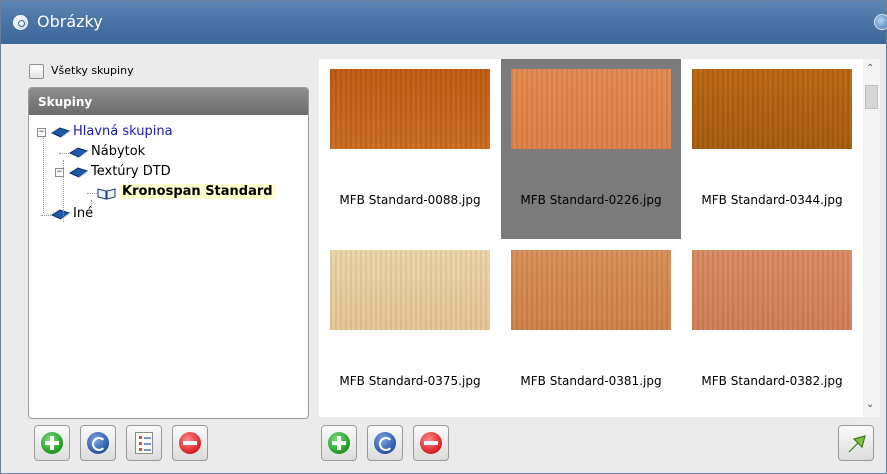  Describe the element at coordinates (131, 171) in the screenshot. I see `tree-item-label: Textúry DTD` at that location.